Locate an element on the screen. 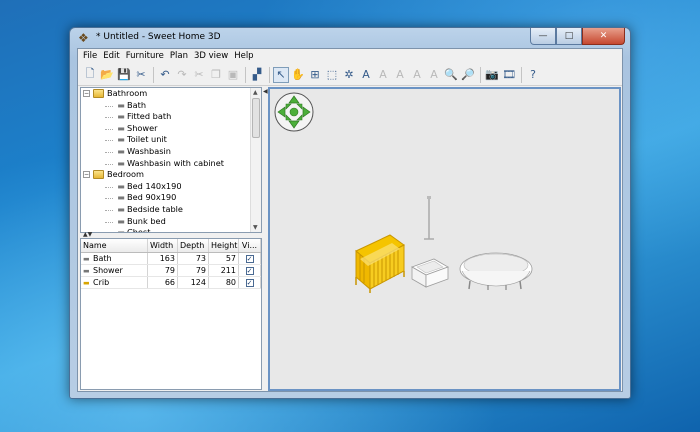  save-button: 💾 is located at coordinates (124, 75).